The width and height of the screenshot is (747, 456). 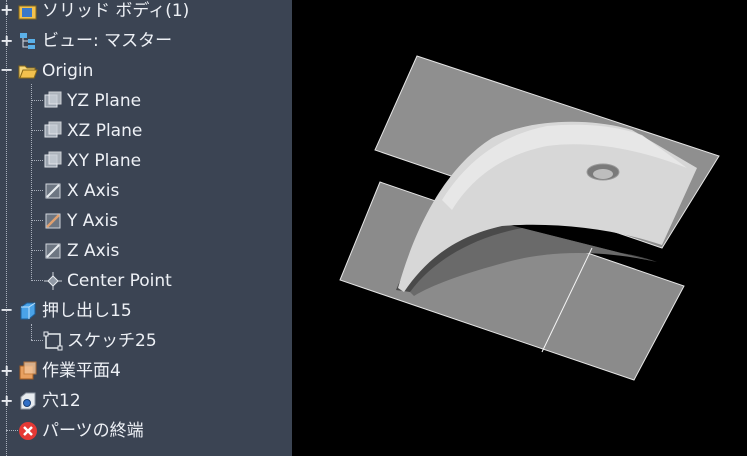 What do you see at coordinates (53, 341) in the screenshot?
I see `sketch-icon` at bounding box center [53, 341].